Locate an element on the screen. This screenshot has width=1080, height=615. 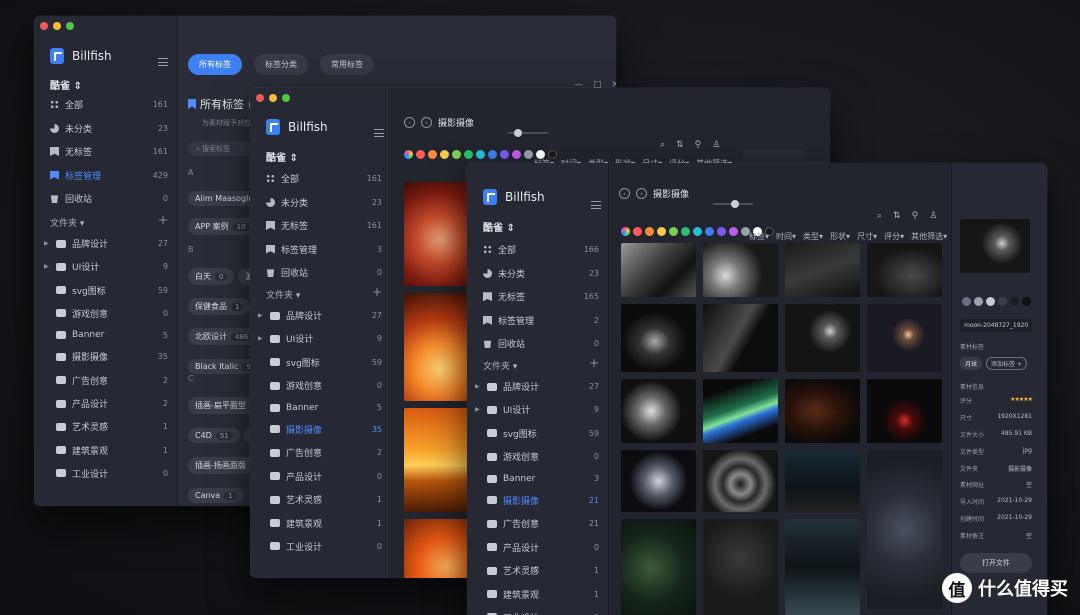
rainbow-swatch is located at coordinates (625, 231).